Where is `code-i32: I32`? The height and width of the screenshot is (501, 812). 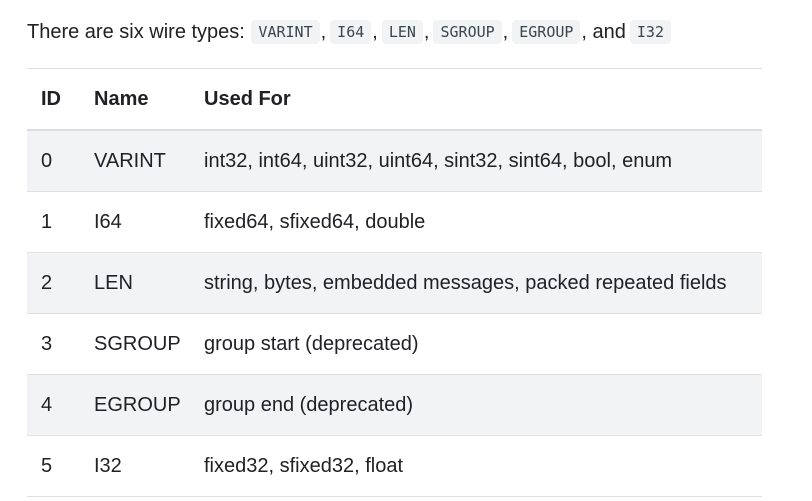 code-i32: I32 is located at coordinates (650, 32).